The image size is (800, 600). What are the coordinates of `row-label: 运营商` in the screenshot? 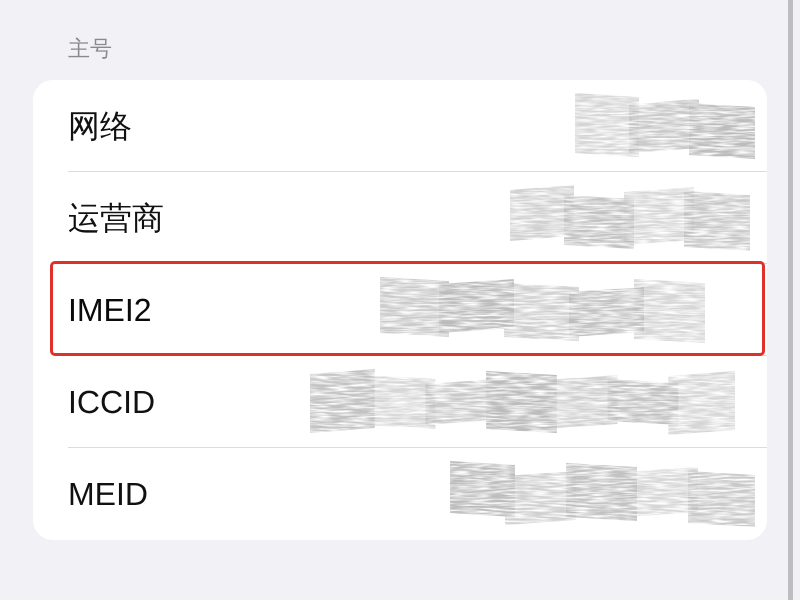 It's located at (116, 218).